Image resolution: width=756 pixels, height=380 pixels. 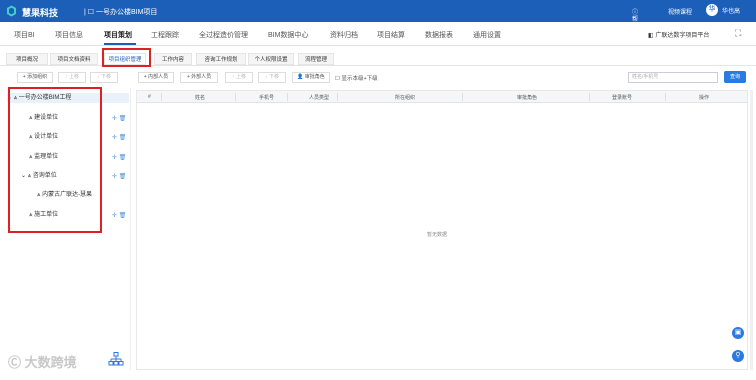 What do you see at coordinates (356, 78) in the screenshot?
I see `show-sub-checkbox: ☐ 显示本级+下级` at bounding box center [356, 78].